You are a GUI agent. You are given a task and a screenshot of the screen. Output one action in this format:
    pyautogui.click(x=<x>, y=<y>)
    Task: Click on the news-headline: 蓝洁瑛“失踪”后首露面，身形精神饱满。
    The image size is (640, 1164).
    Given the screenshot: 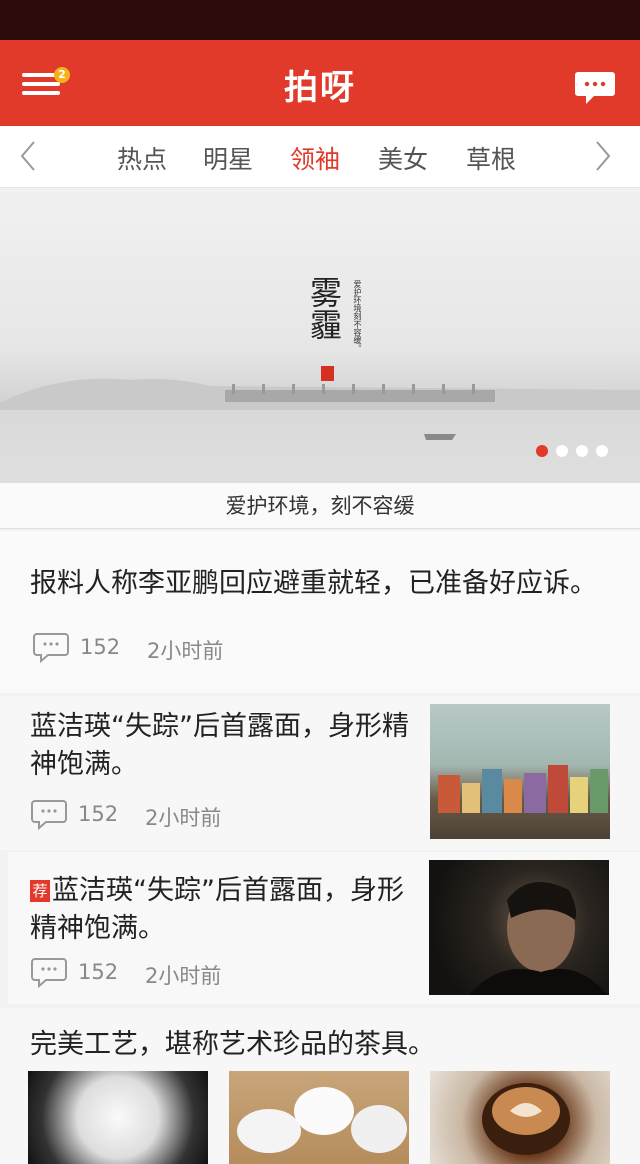 What is the action you would take?
    pyautogui.click(x=219, y=745)
    